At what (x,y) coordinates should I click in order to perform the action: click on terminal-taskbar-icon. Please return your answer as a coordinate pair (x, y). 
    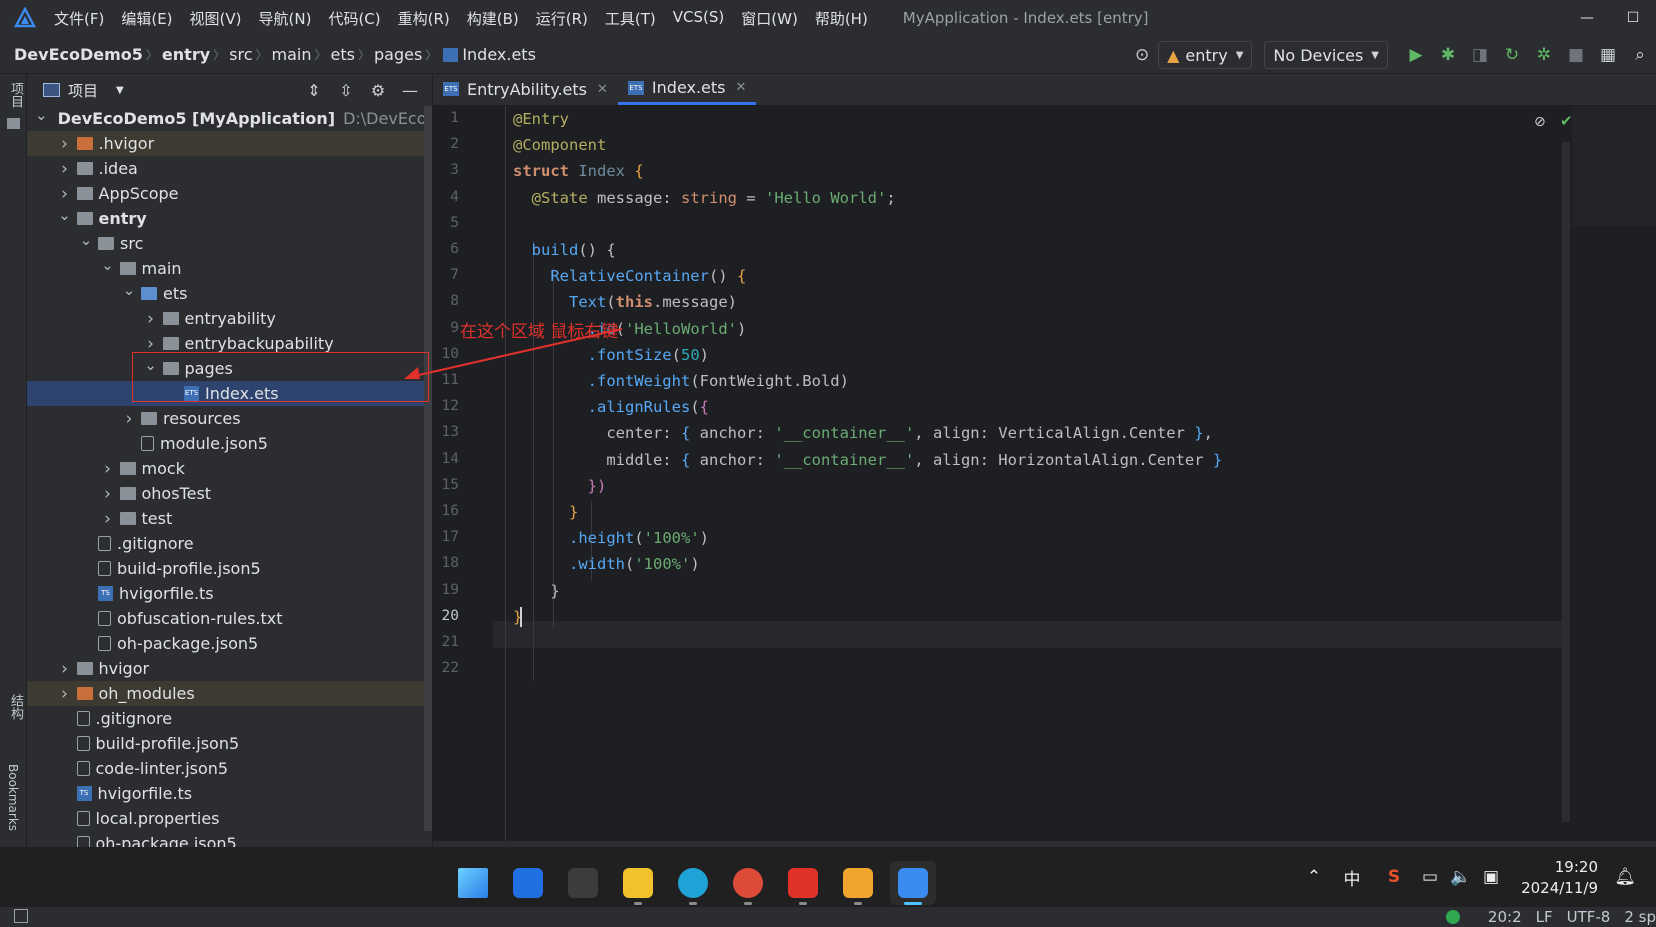
    Looking at the image, I should click on (583, 883).